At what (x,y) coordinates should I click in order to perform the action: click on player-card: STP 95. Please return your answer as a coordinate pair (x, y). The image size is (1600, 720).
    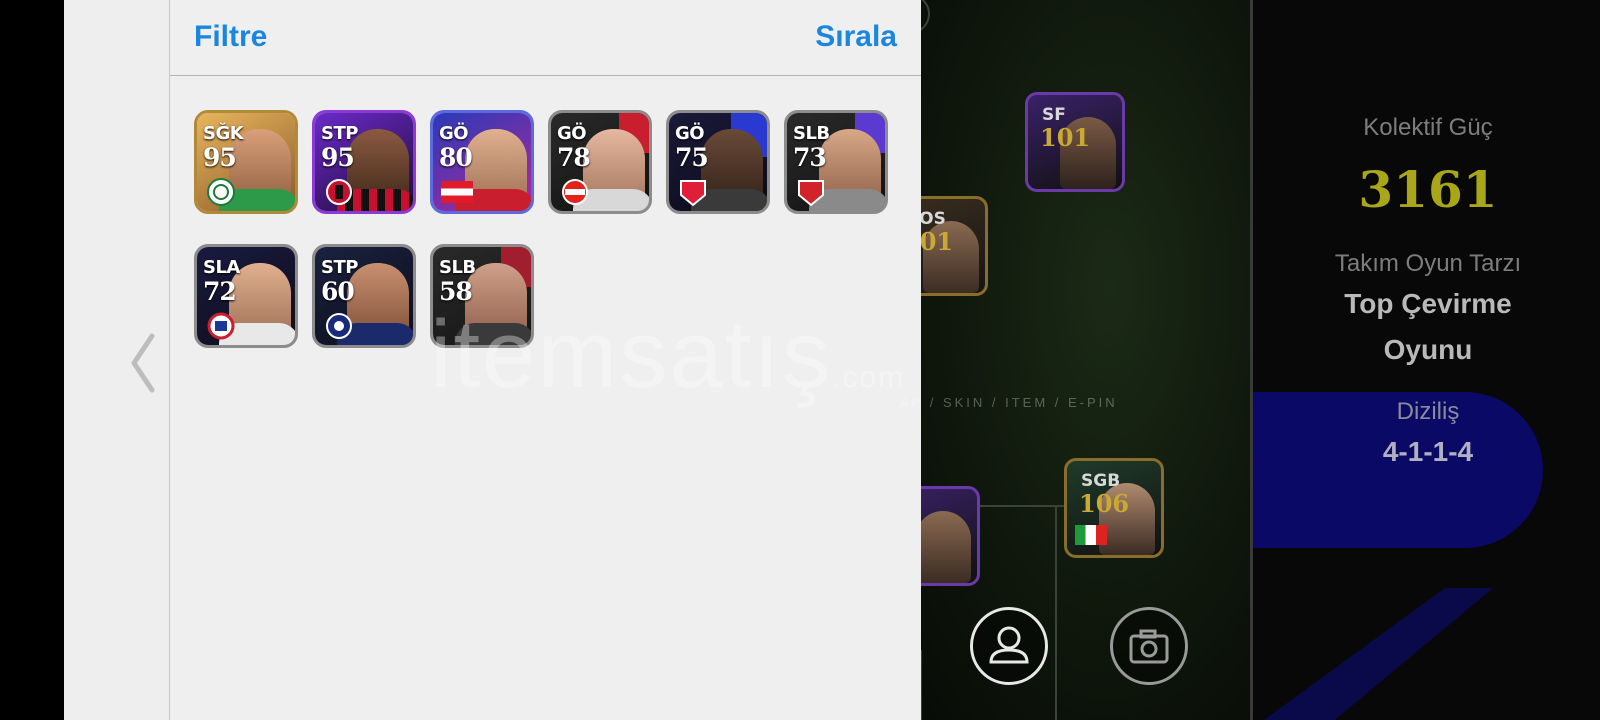
    Looking at the image, I should click on (364, 162).